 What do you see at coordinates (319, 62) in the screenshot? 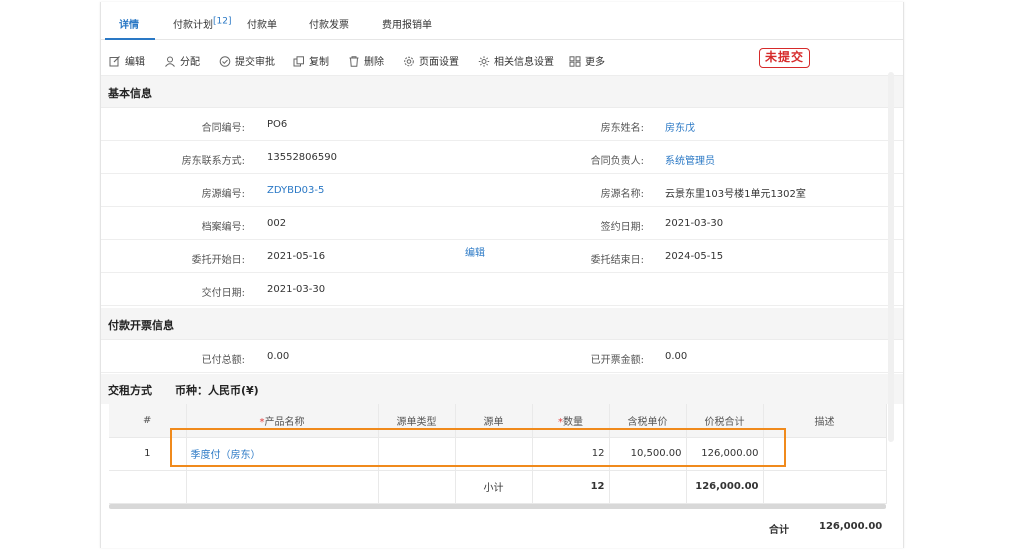
I see `copy-label: 复制` at bounding box center [319, 62].